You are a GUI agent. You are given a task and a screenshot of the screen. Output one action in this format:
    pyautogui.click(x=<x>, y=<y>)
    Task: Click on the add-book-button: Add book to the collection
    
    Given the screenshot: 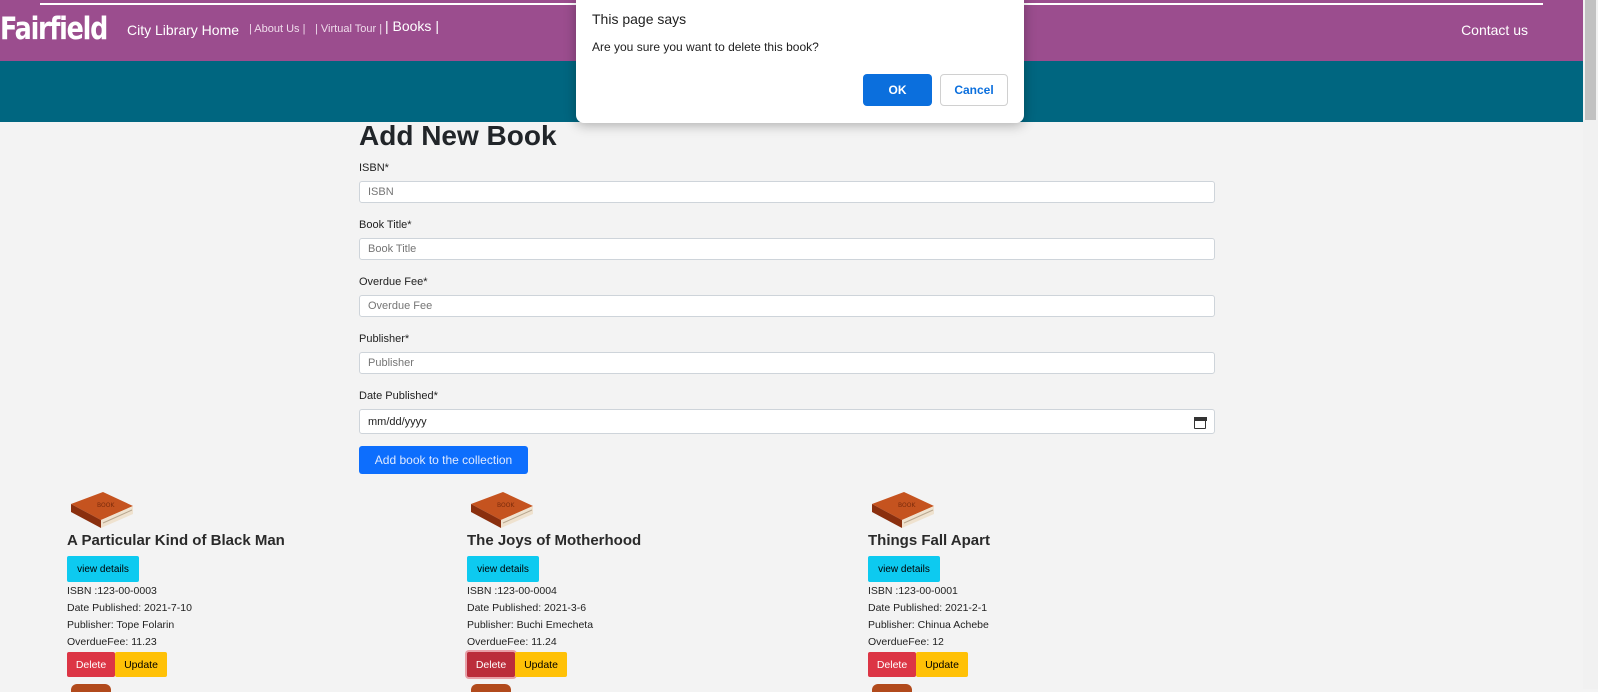 What is the action you would take?
    pyautogui.click(x=443, y=460)
    